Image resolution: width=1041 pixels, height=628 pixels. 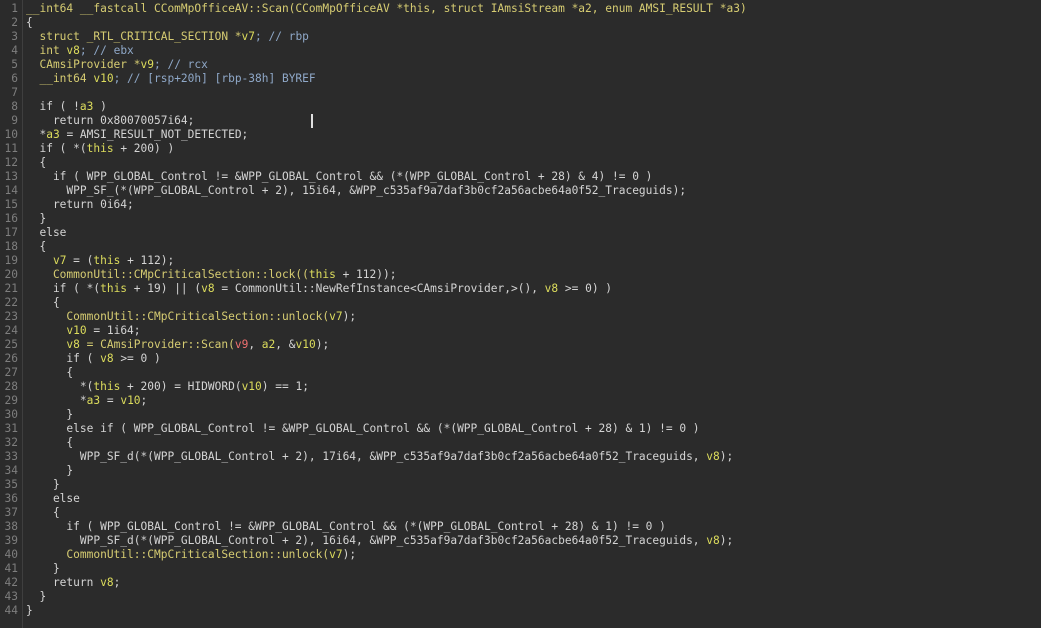 I want to click on code-line: 19 v7 = (this + 112);, so click(x=520, y=261).